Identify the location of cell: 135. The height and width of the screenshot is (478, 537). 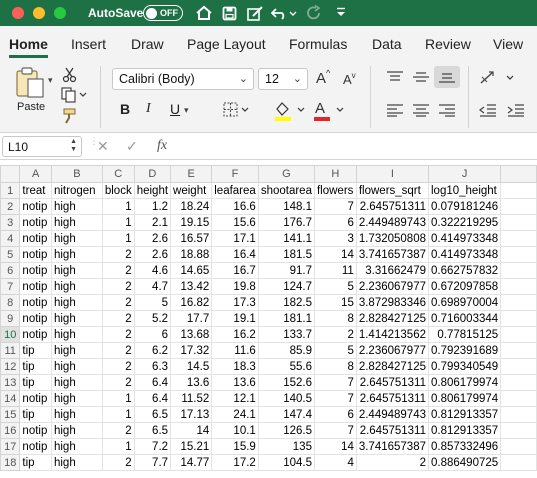
(286, 446).